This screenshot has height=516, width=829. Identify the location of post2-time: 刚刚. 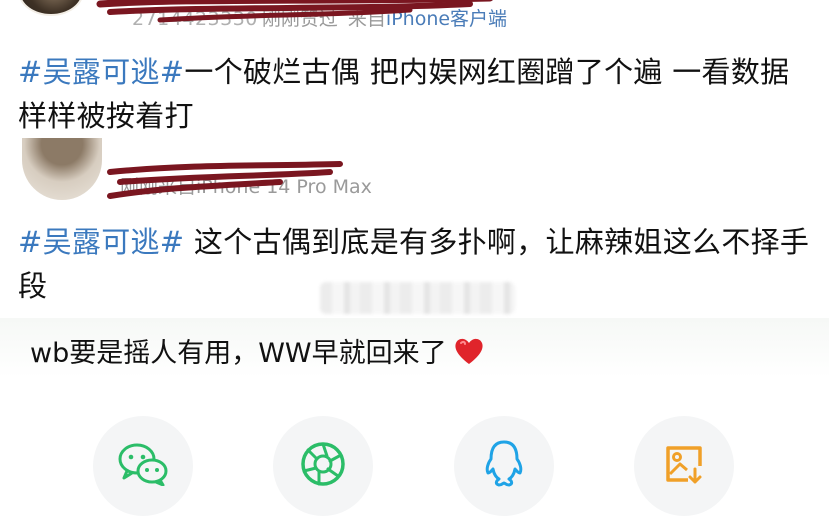
(139, 187).